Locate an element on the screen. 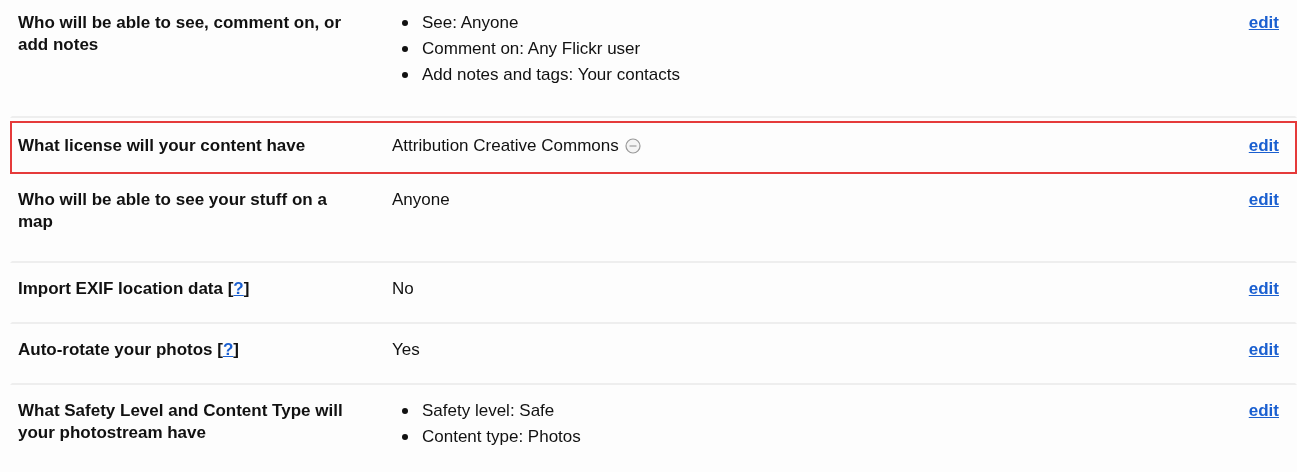  setting-label: What license will your content have is located at coordinates (162, 146).